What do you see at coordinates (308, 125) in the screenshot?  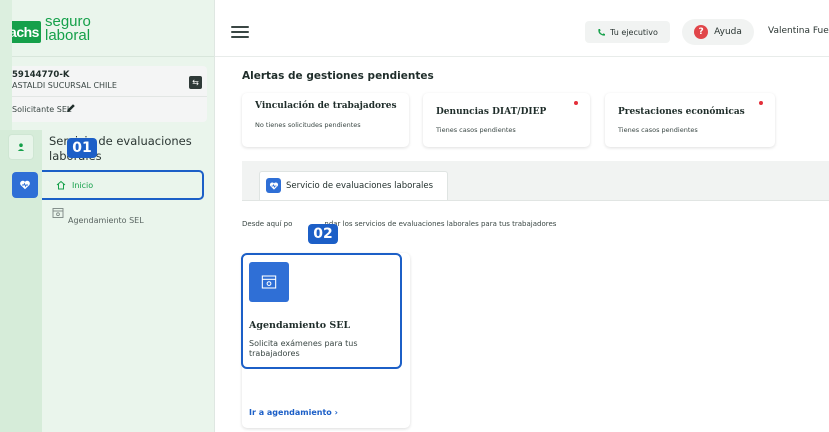 I see `alert-card-subtitle: No tienes solicitudes pendientes` at bounding box center [308, 125].